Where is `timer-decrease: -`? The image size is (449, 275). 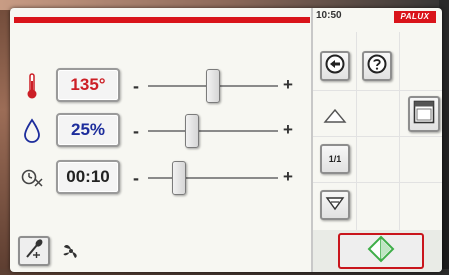 timer-decrease: - is located at coordinates (136, 178).